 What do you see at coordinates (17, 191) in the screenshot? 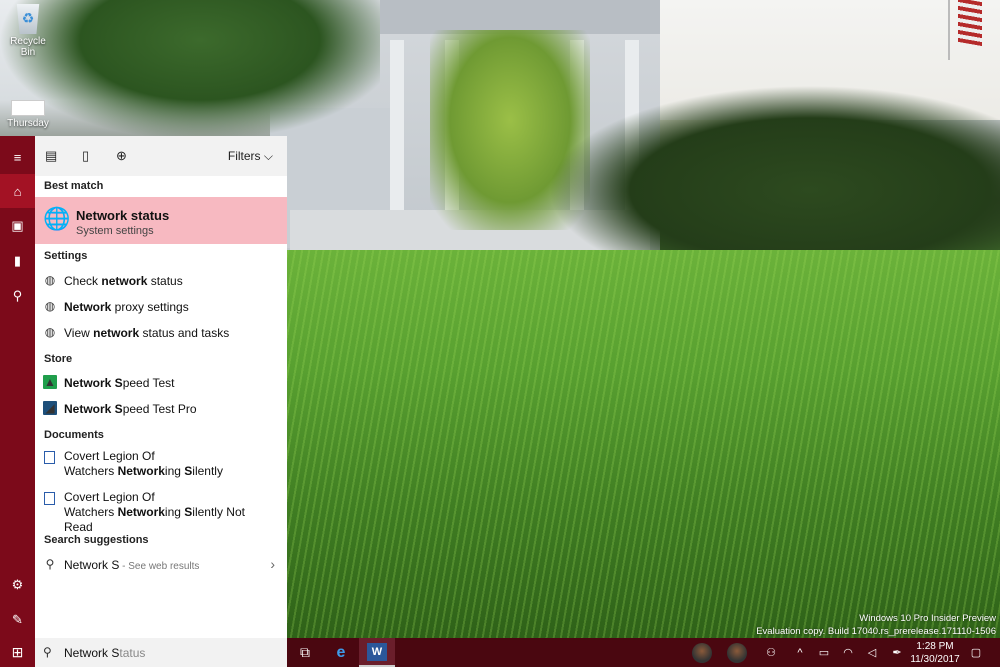
I see `home-icon: ⌂` at bounding box center [17, 191].